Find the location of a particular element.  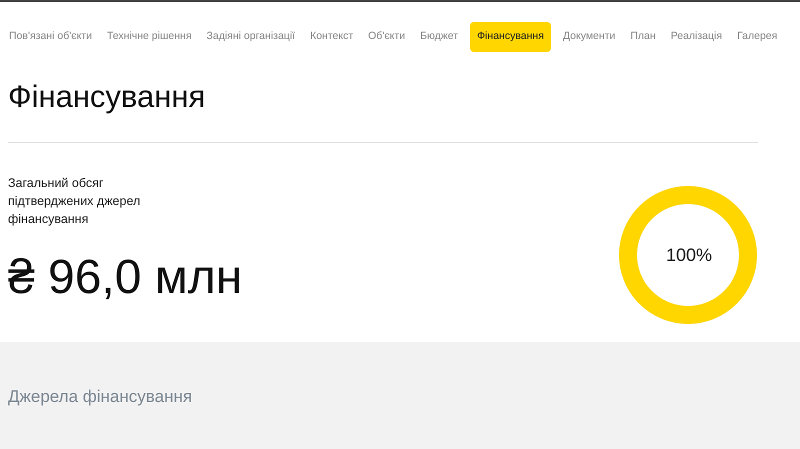

nav-tab: Фінансування is located at coordinates (510, 37).